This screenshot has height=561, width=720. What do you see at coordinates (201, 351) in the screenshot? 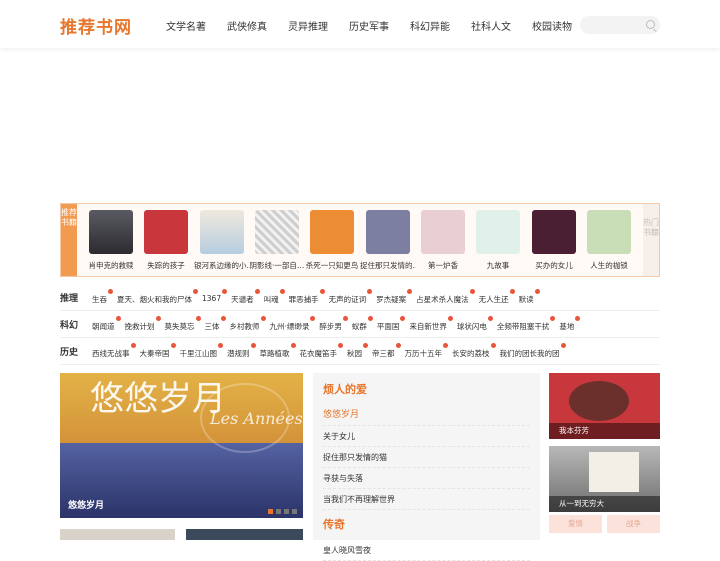
I see `tag-link: 千里江山图` at bounding box center [201, 351].